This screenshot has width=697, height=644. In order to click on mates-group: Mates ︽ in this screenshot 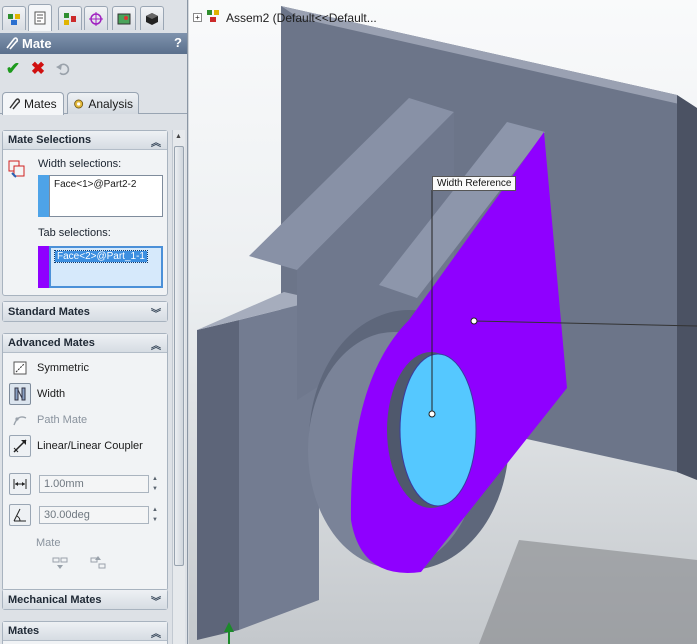, I will do `click(85, 632)`.